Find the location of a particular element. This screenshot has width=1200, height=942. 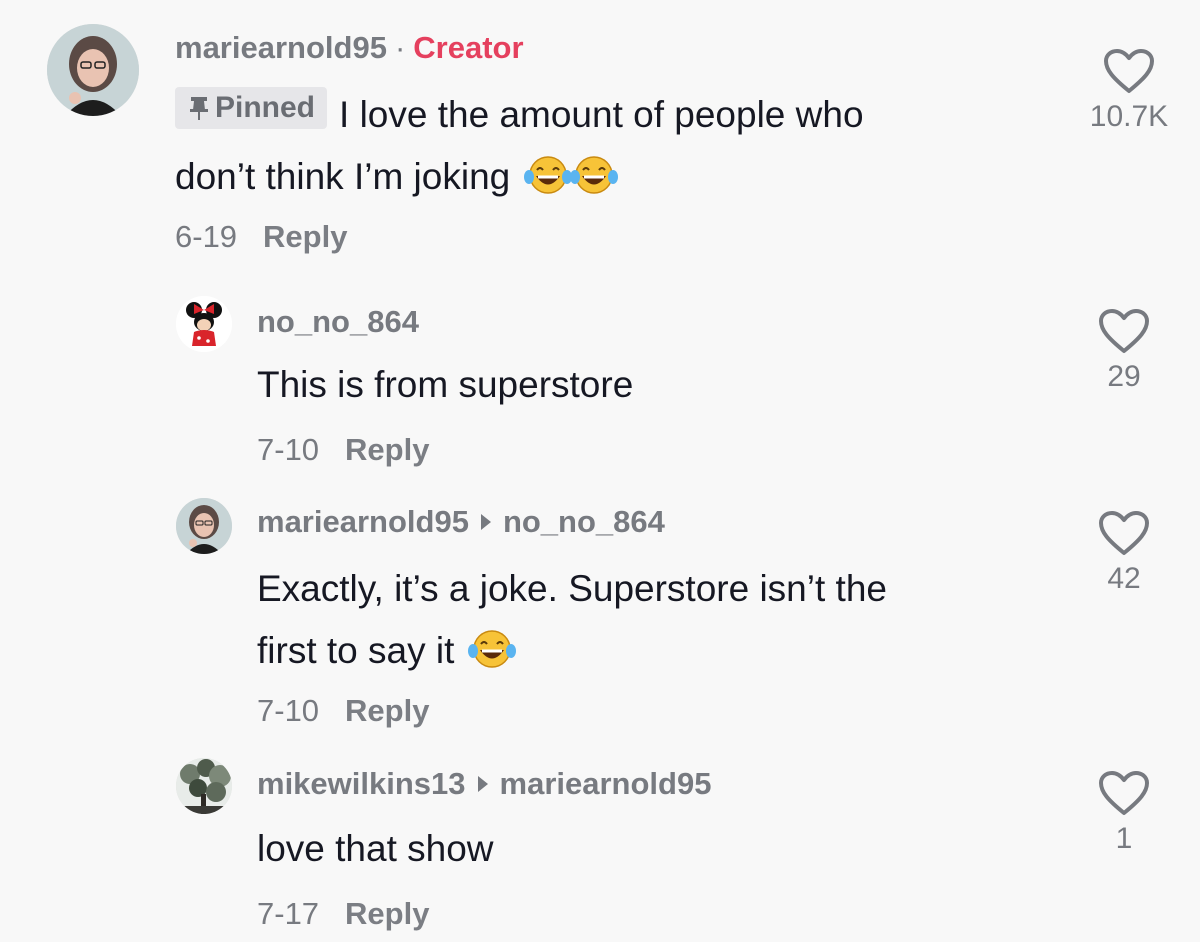

comment-text: This is from superstore is located at coordinates (445, 385).